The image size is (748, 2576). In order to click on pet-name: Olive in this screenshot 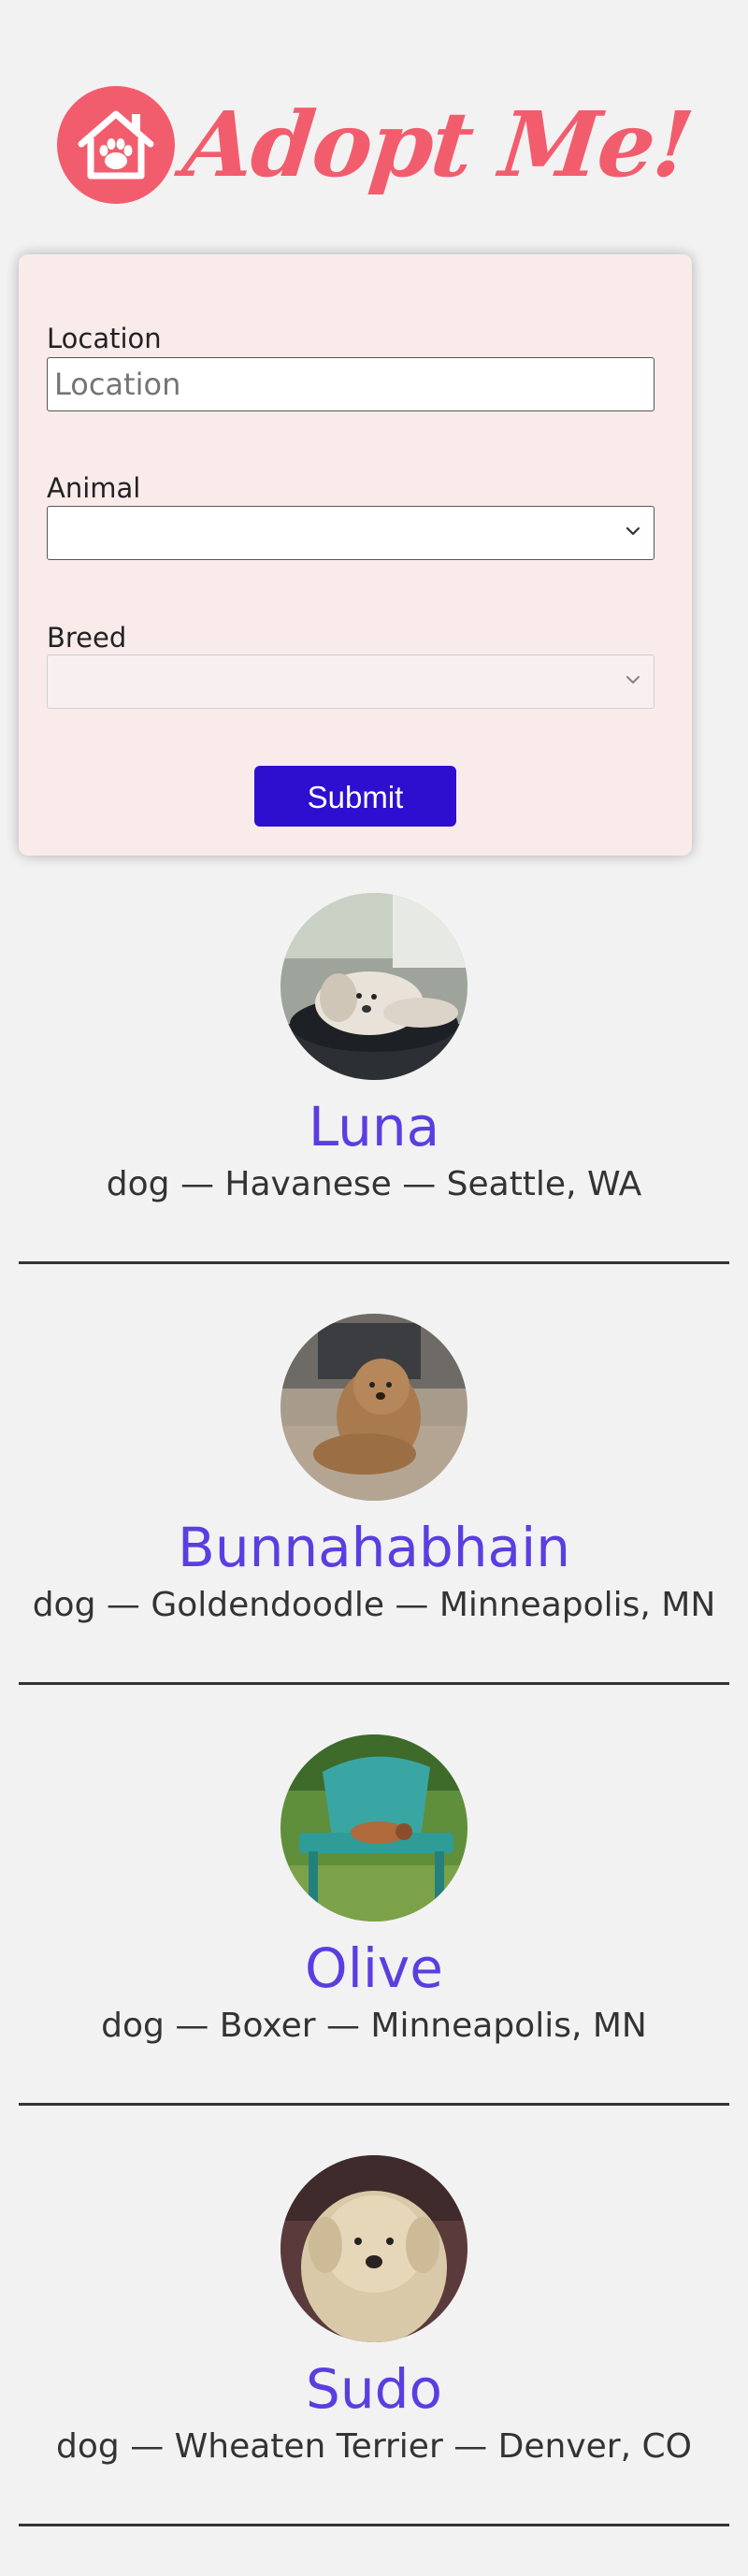, I will do `click(374, 1968)`.